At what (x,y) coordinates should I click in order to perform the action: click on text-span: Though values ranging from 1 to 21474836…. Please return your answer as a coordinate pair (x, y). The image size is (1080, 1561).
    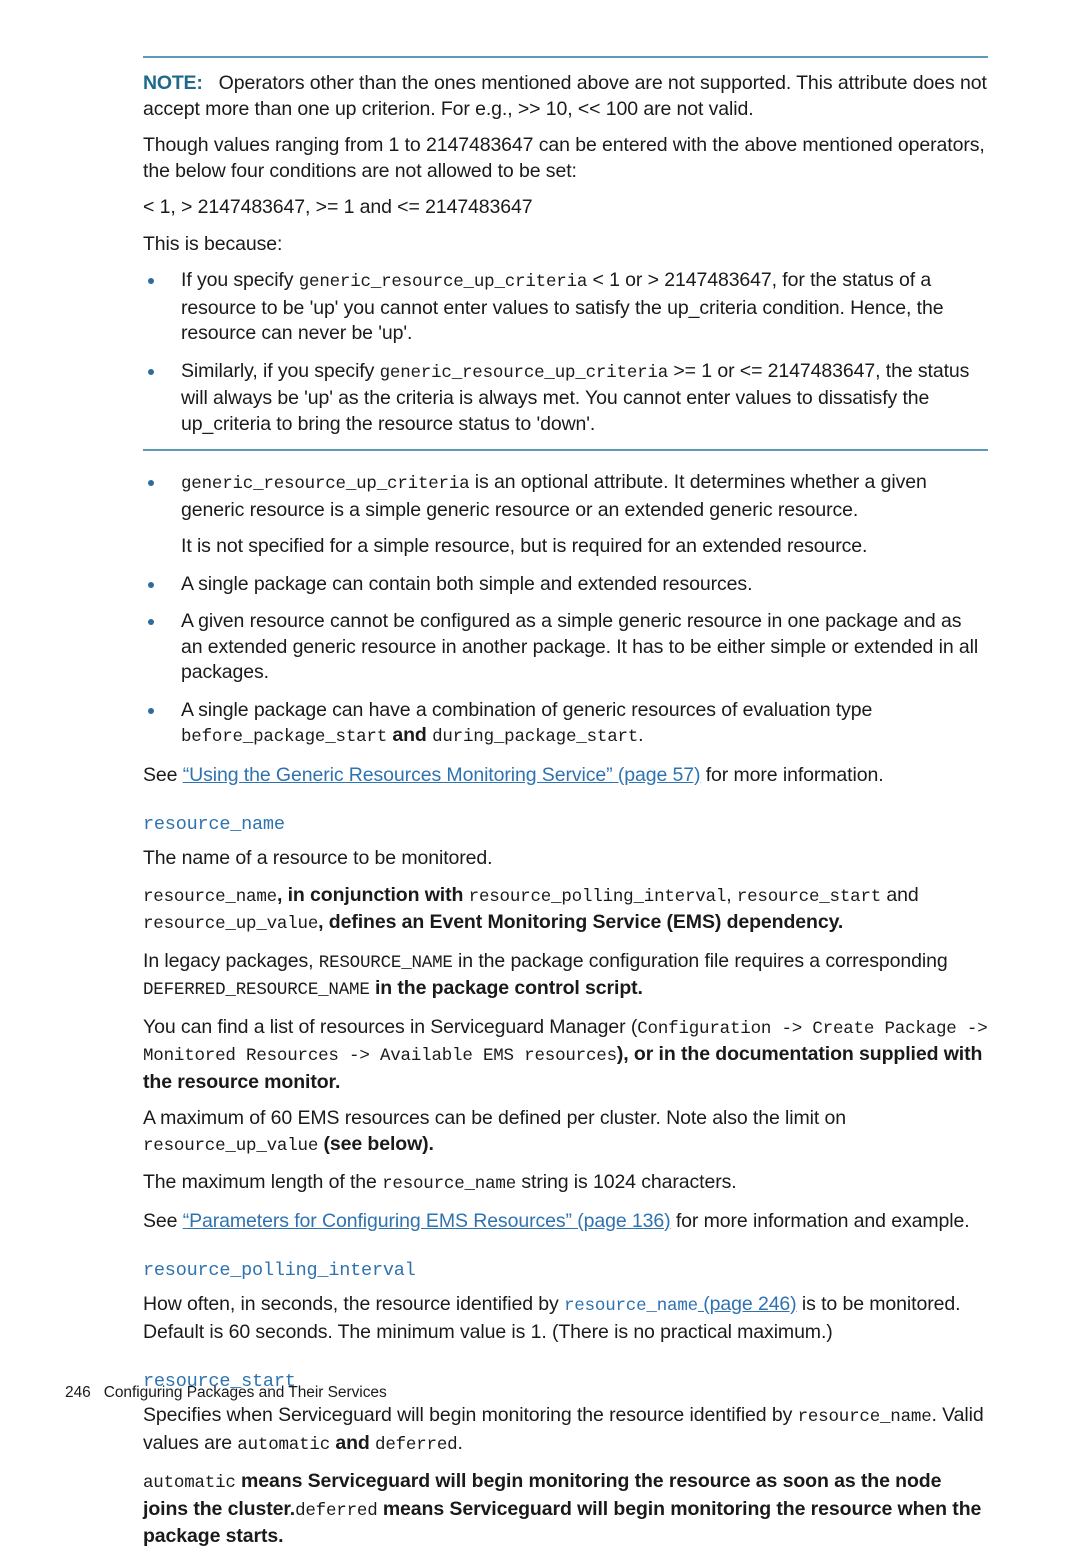
    Looking at the image, I should click on (564, 158).